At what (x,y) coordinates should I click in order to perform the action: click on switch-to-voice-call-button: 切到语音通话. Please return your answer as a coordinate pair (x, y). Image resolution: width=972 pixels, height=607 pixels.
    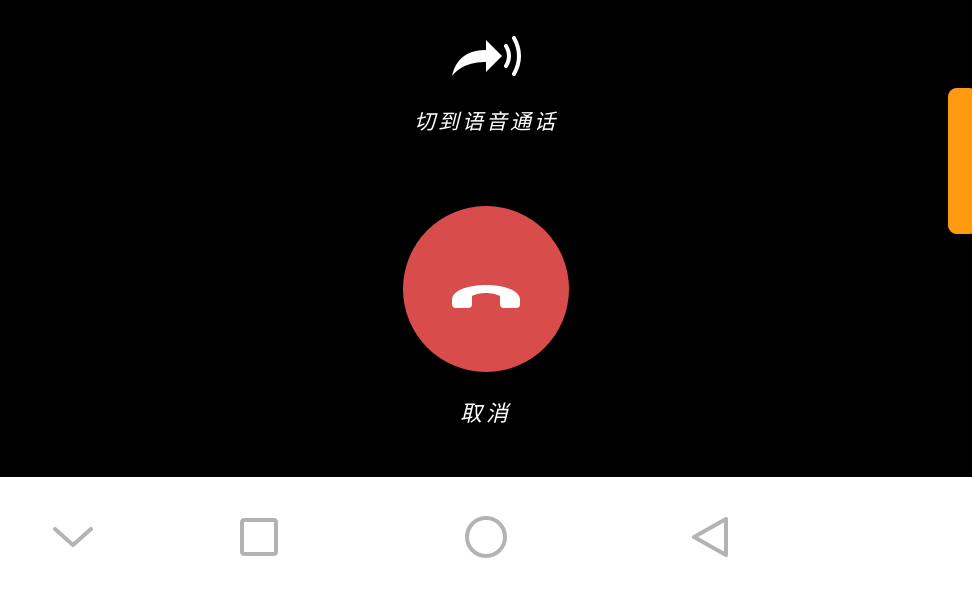
    Looking at the image, I should click on (486, 82).